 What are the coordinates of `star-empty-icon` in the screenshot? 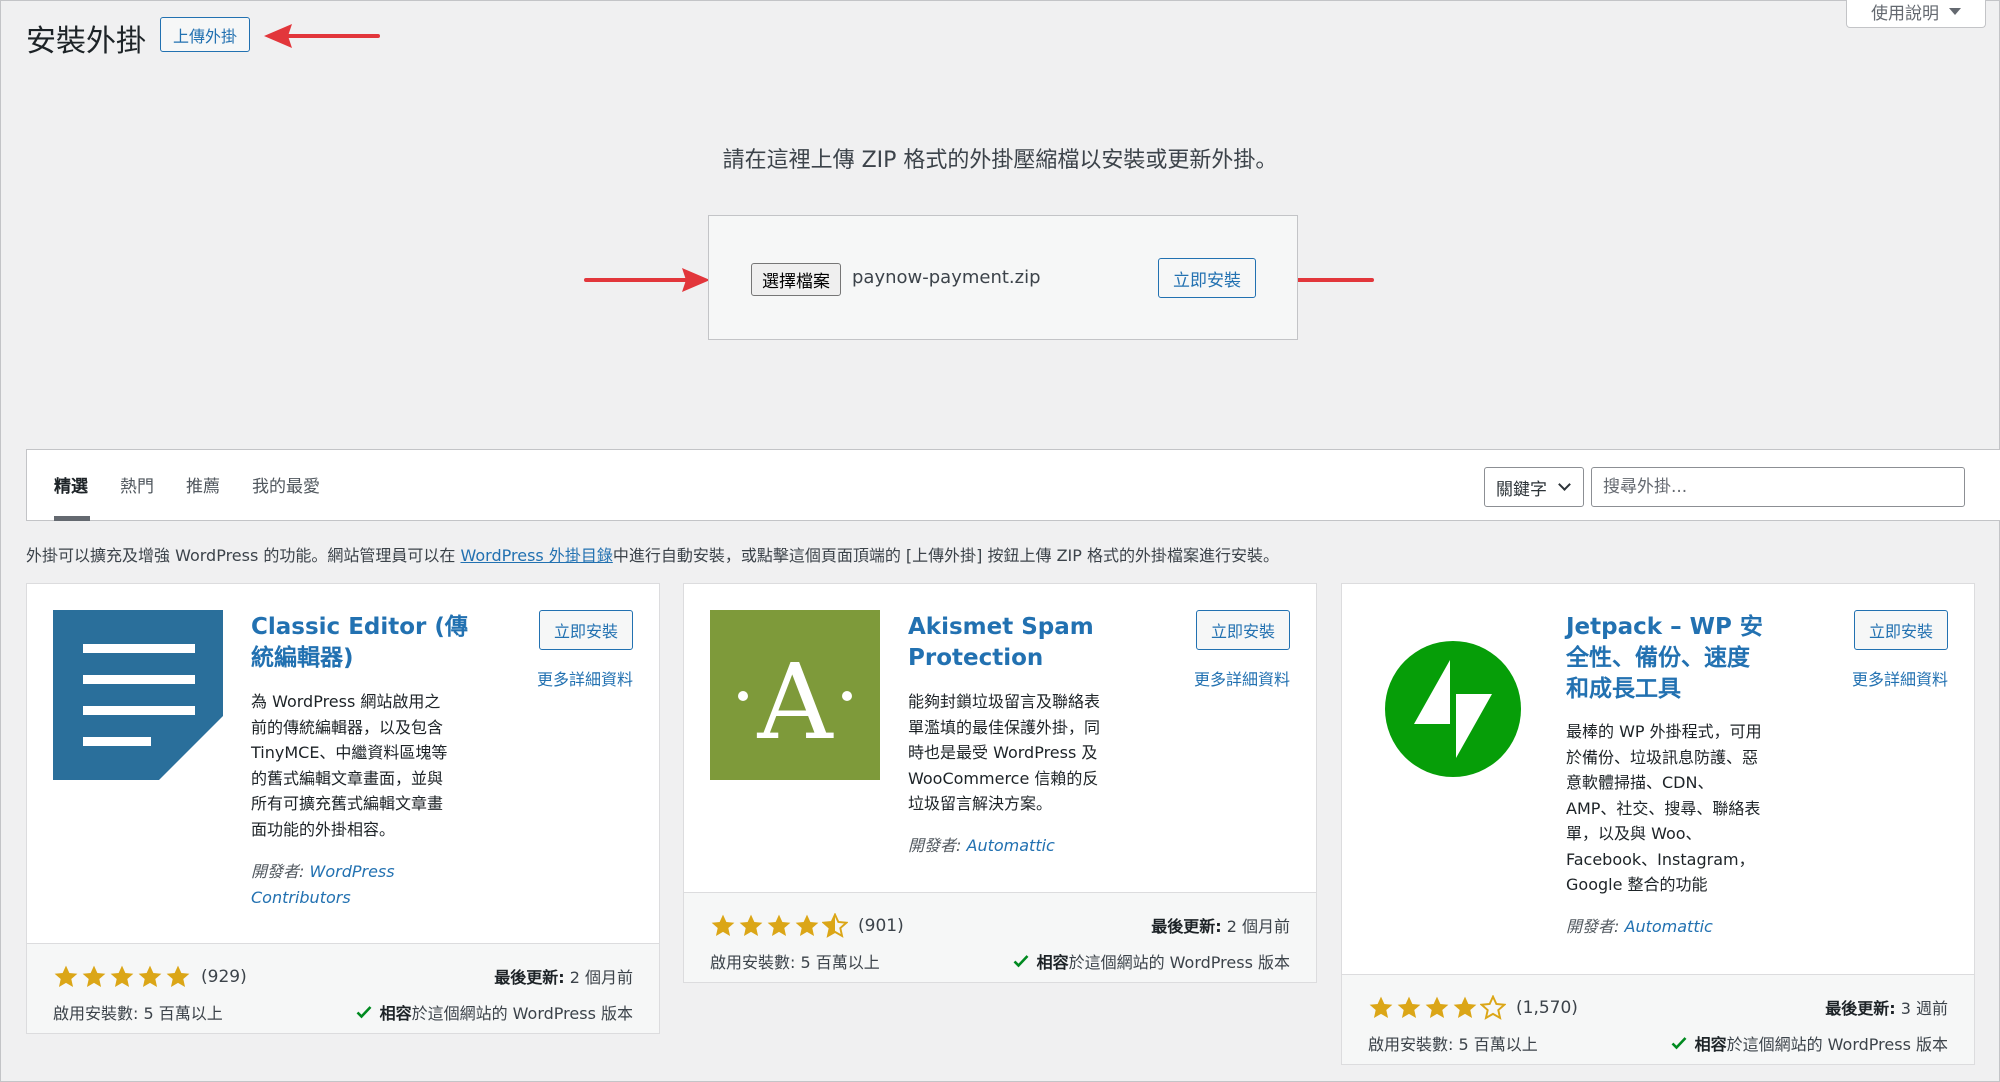 It's located at (1493, 1007).